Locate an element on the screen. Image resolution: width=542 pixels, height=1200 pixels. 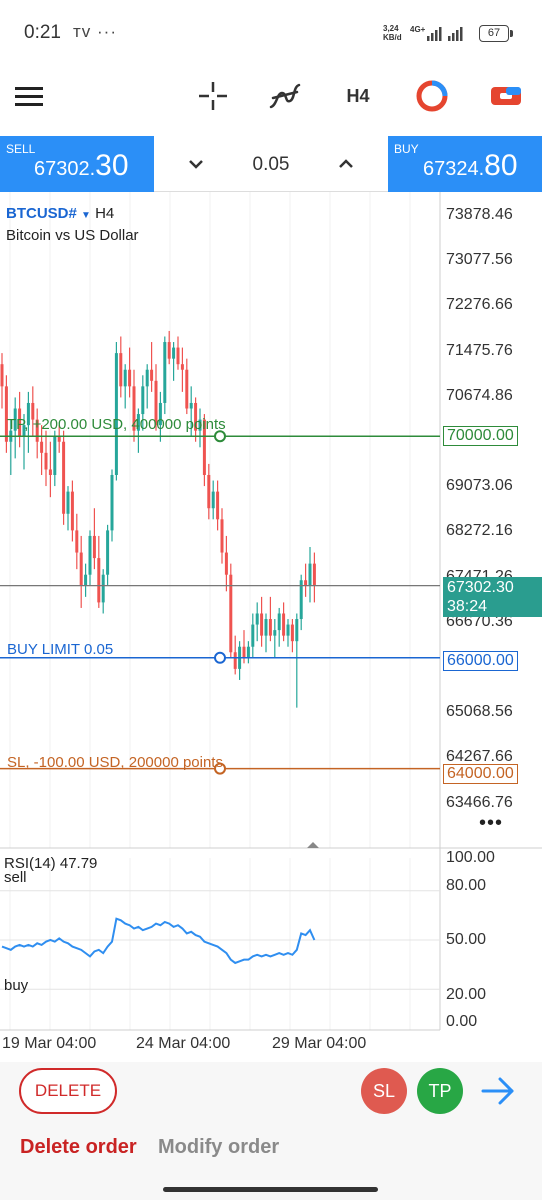
tp-line-label: TP, +200.00 USD, 400000 points is located at coordinates (116, 424).